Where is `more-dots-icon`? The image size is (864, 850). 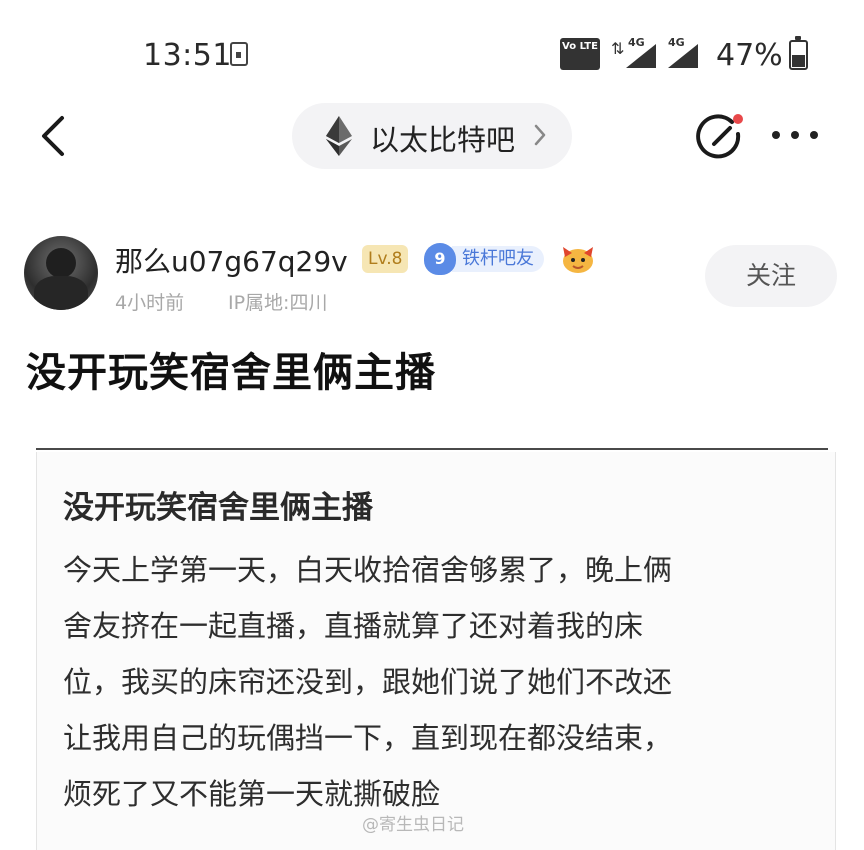 more-dots-icon is located at coordinates (795, 135).